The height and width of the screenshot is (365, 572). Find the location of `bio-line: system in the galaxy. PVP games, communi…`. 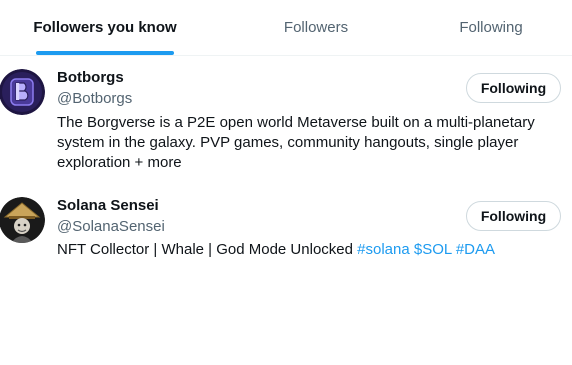

bio-line: system in the galaxy. PVP games, communi… is located at coordinates (288, 142).